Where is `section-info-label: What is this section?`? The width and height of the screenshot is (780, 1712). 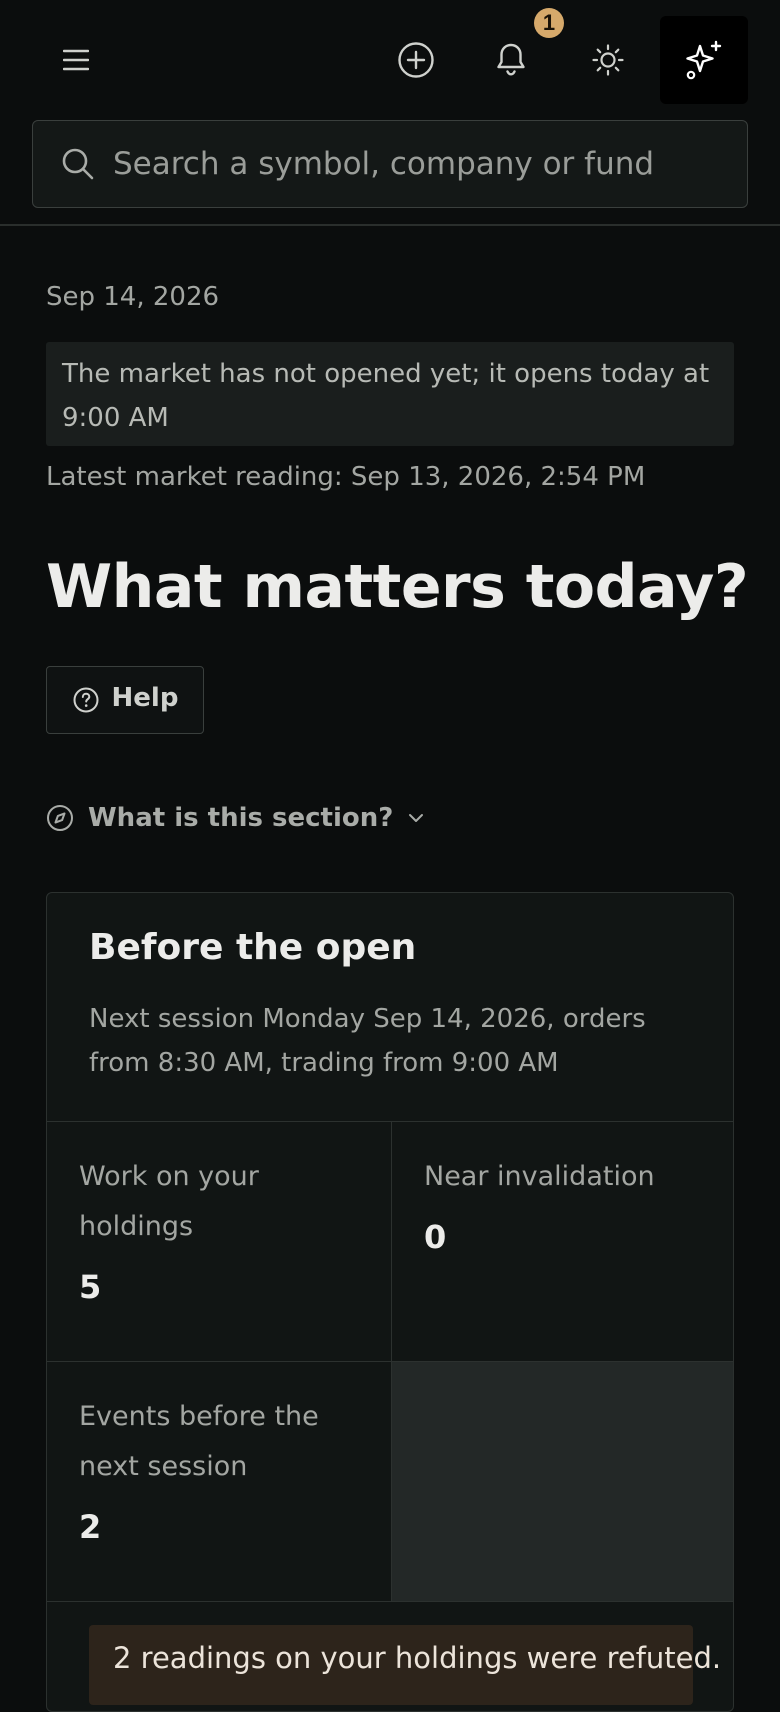
section-info-label: What is this section? is located at coordinates (241, 818).